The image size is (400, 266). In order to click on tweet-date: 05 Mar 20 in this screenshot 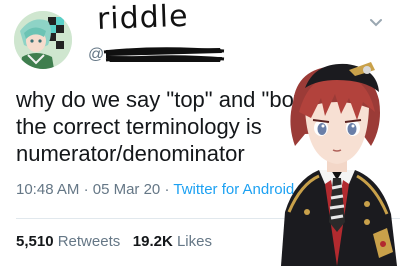, I will do `click(127, 189)`.